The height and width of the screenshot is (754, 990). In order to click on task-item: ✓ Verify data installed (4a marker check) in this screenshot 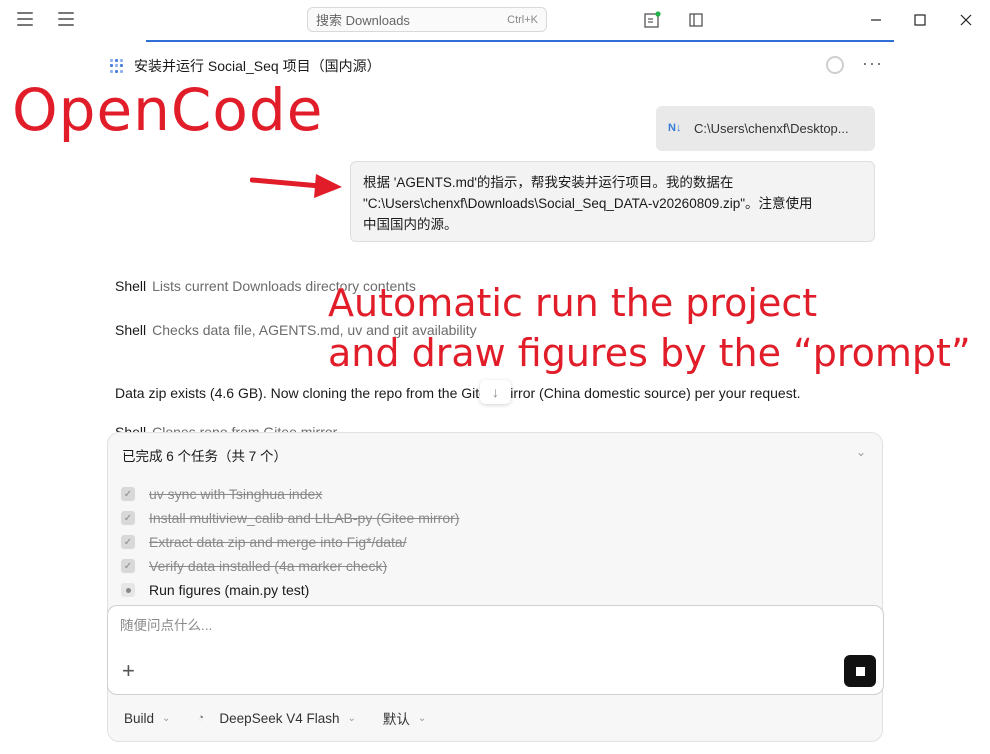, I will do `click(254, 566)`.